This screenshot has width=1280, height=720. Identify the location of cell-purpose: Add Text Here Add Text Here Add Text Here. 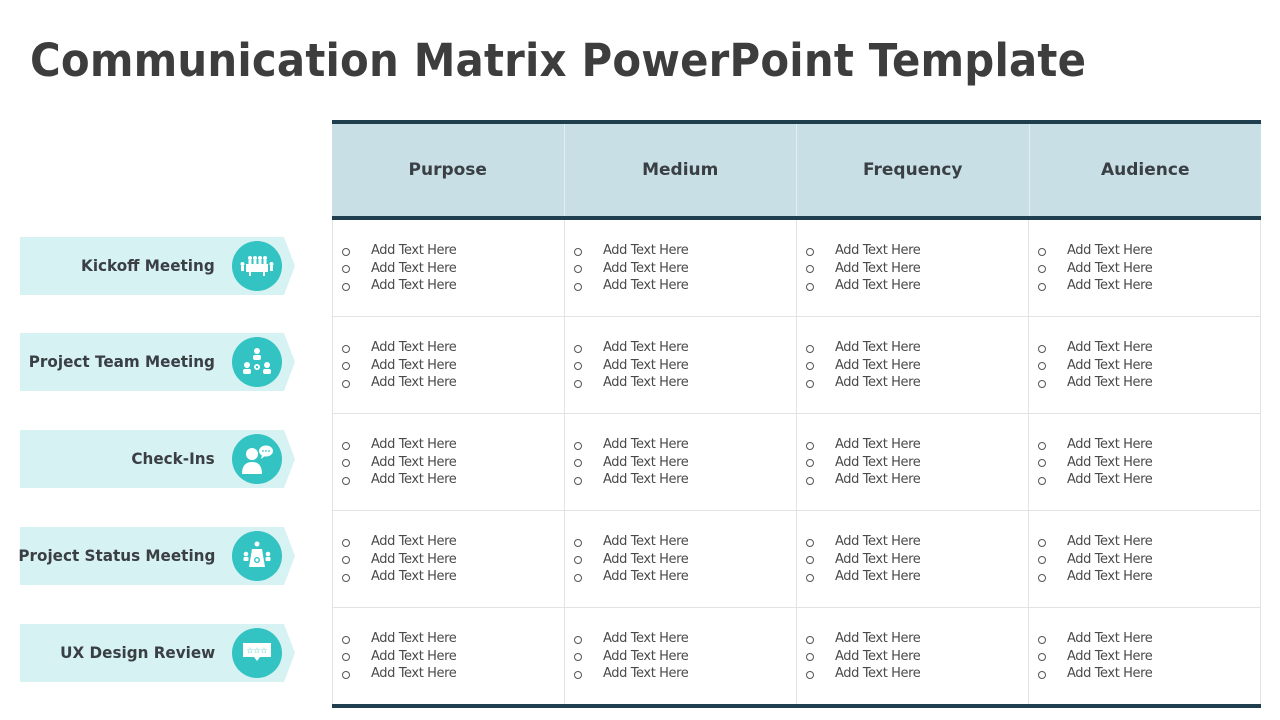
(448, 559).